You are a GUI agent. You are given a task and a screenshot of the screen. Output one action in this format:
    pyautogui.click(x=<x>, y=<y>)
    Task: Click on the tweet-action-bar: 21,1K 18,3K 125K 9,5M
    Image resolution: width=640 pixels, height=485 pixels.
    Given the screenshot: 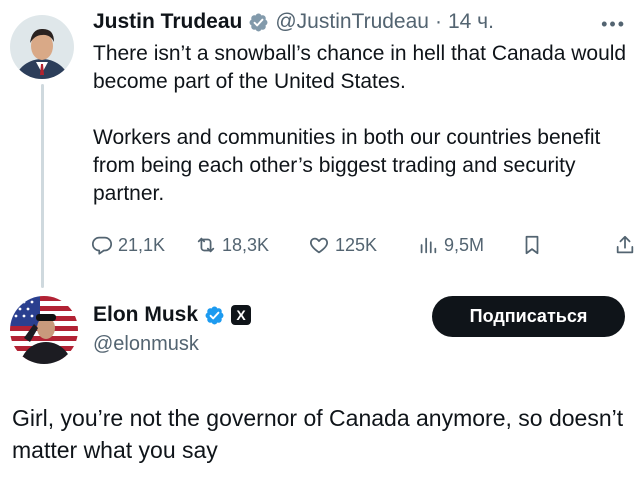 What is the action you would take?
    pyautogui.click(x=363, y=245)
    